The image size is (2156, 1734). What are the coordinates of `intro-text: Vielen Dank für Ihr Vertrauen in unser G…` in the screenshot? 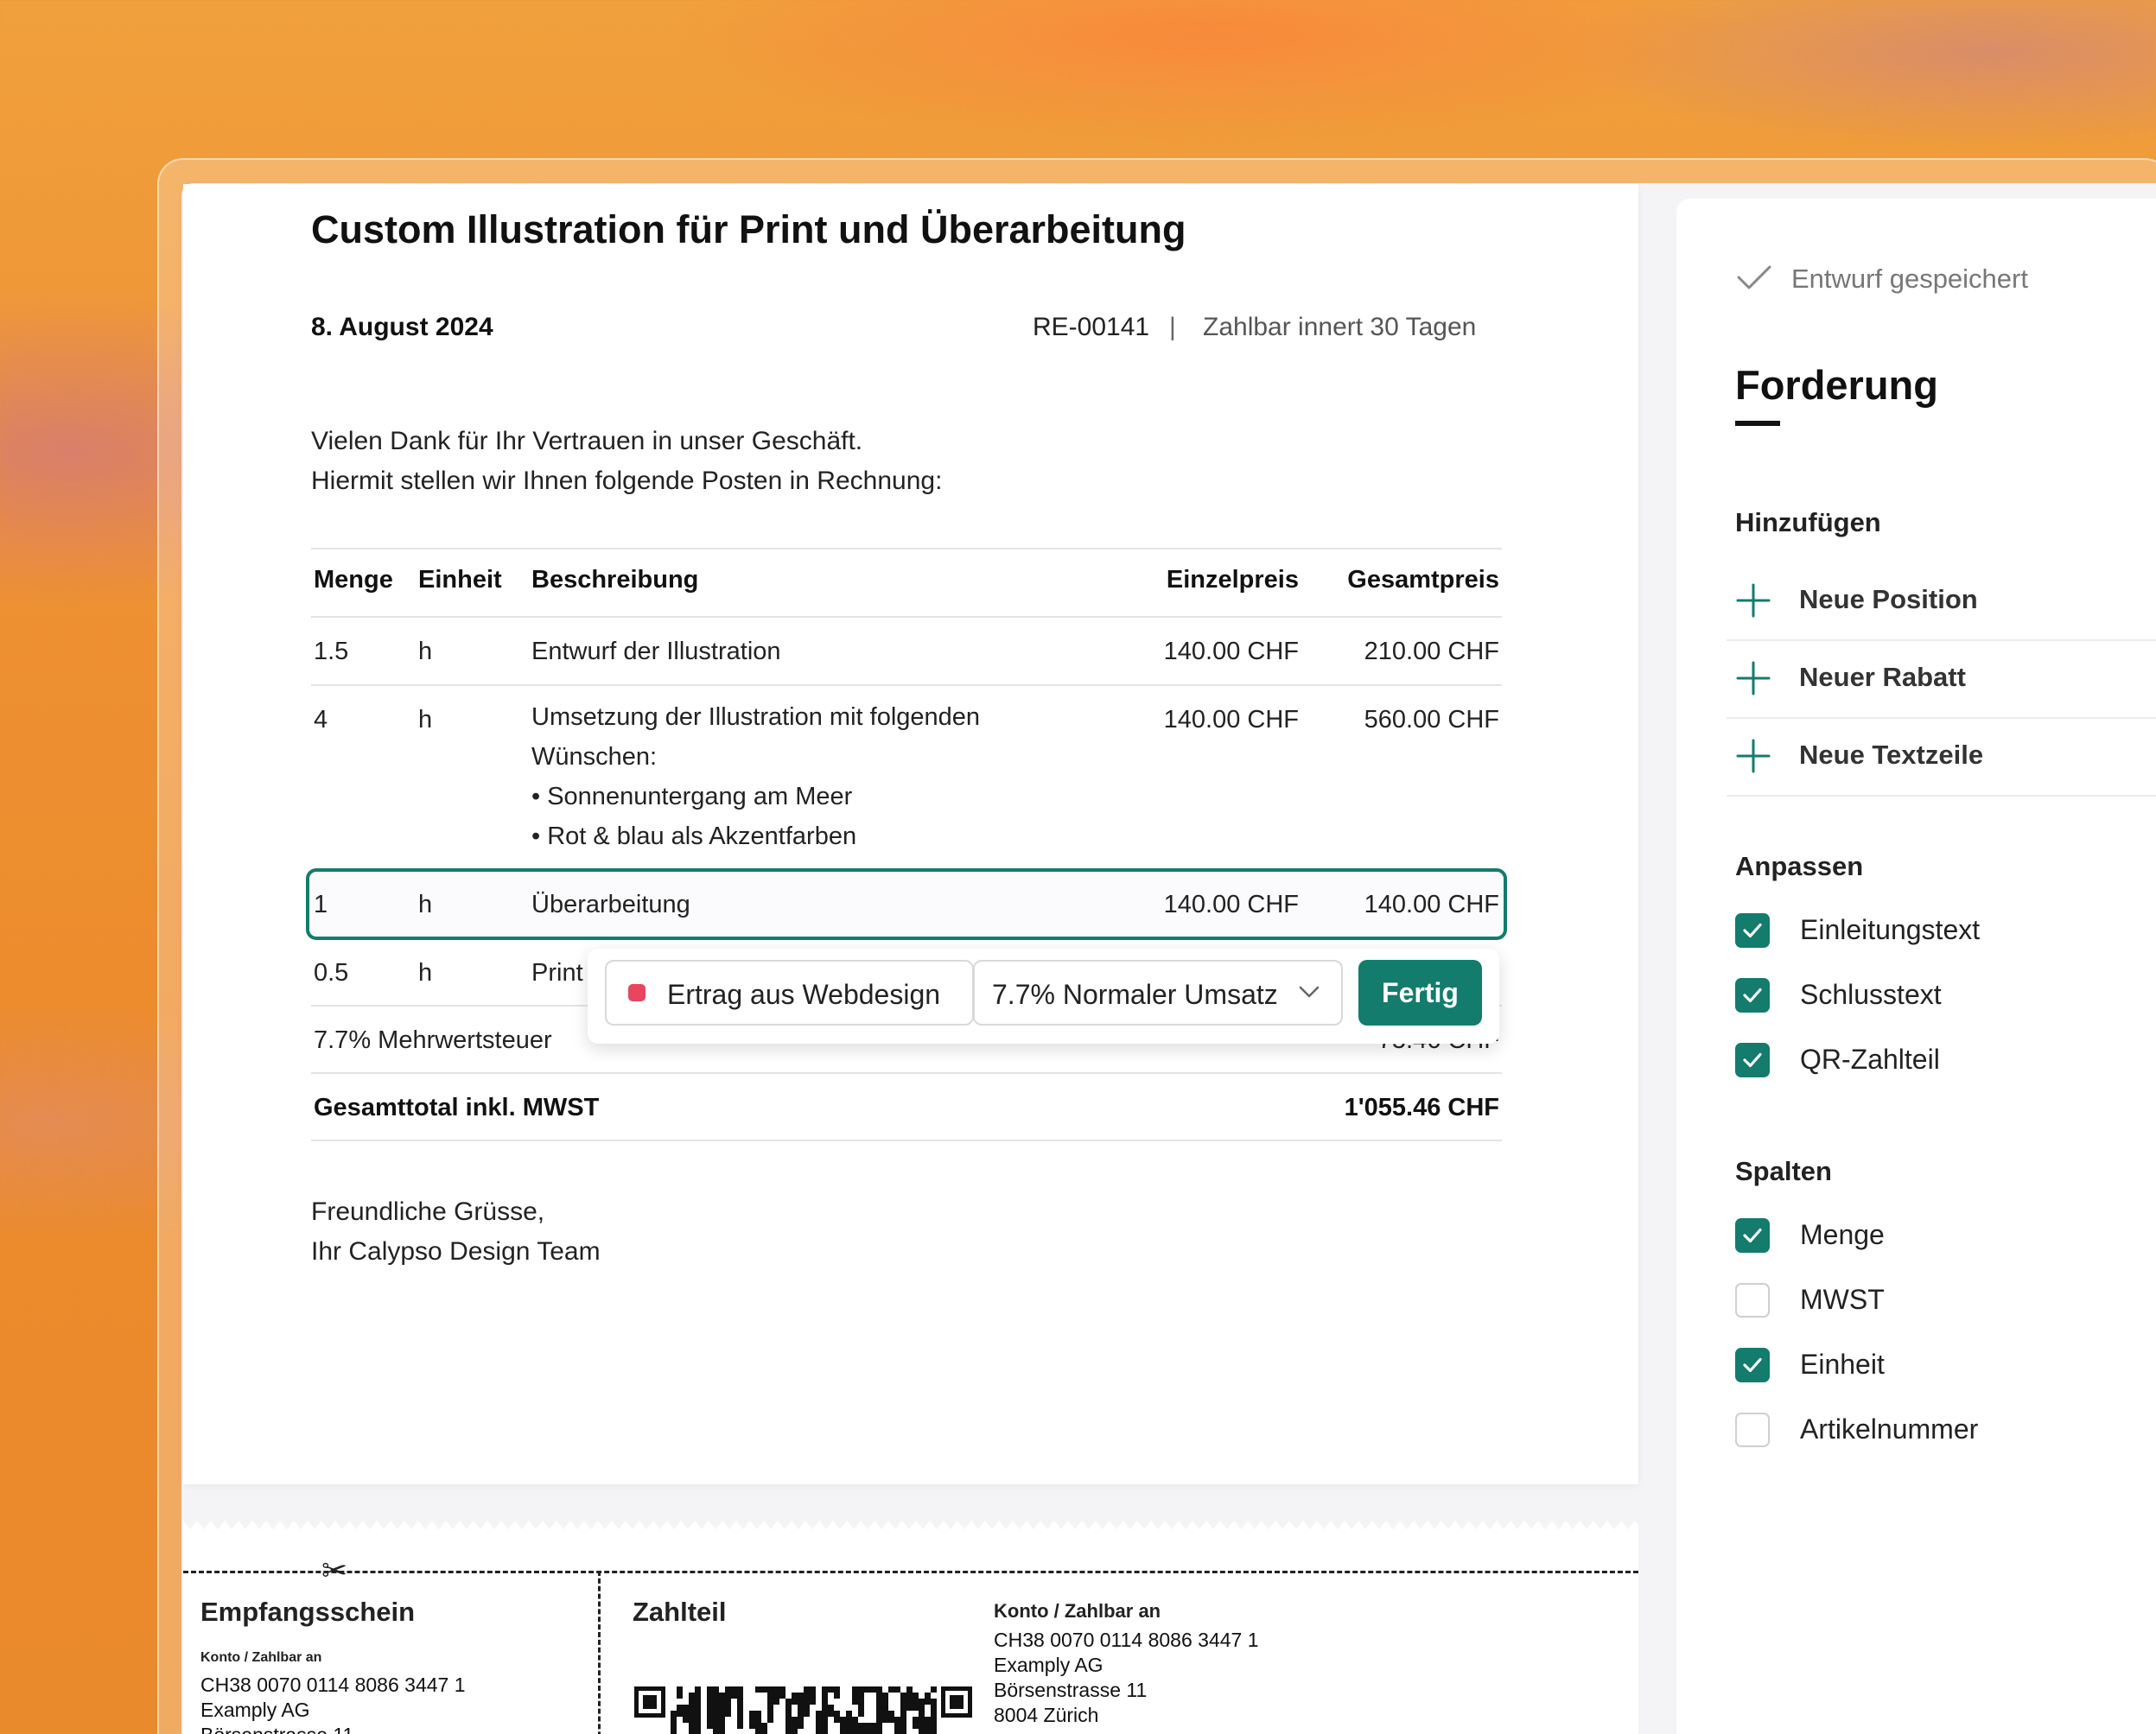 It's located at (626, 461).